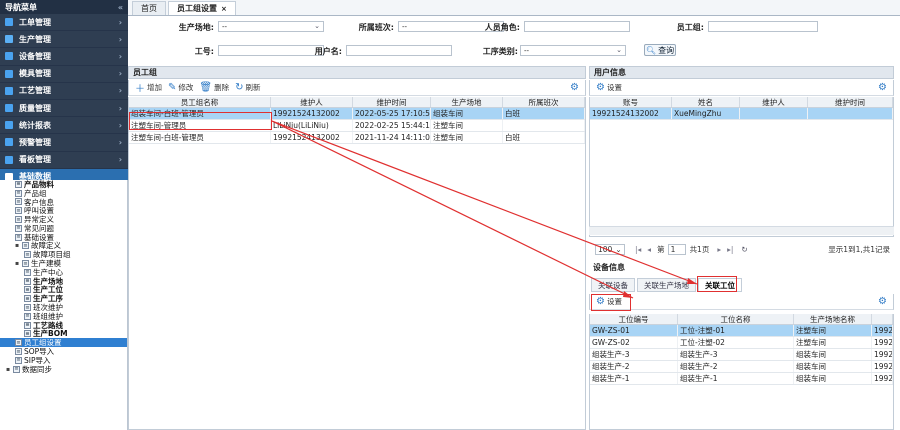  Describe the element at coordinates (63, 202) in the screenshot. I see `tree-node: ≡ 客户信息` at that location.